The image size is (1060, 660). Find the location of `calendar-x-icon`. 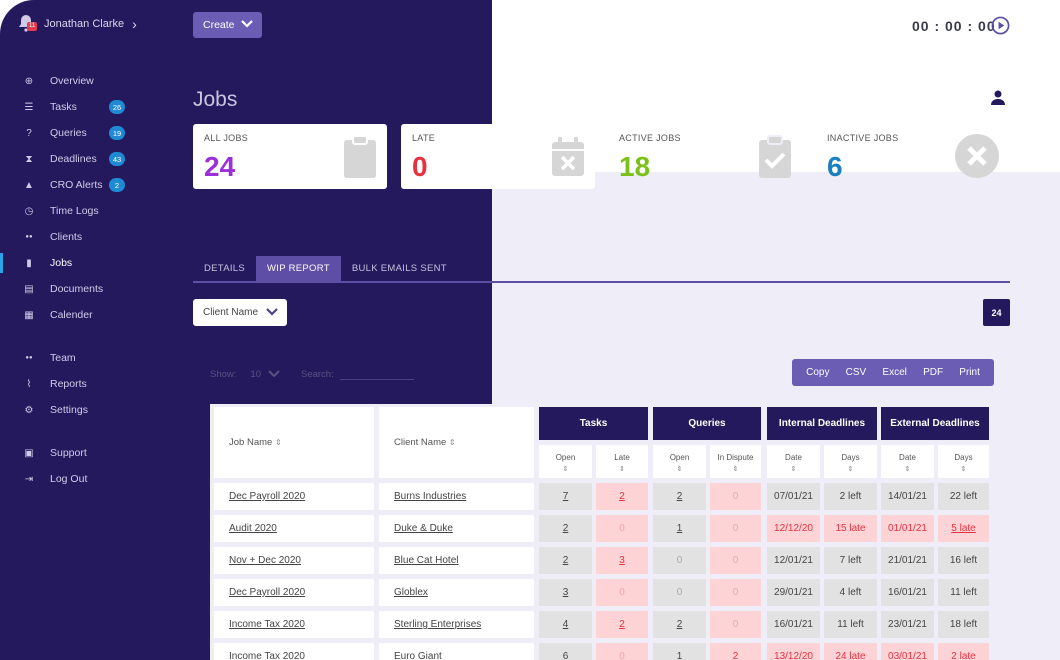

calendar-x-icon is located at coordinates (568, 156).